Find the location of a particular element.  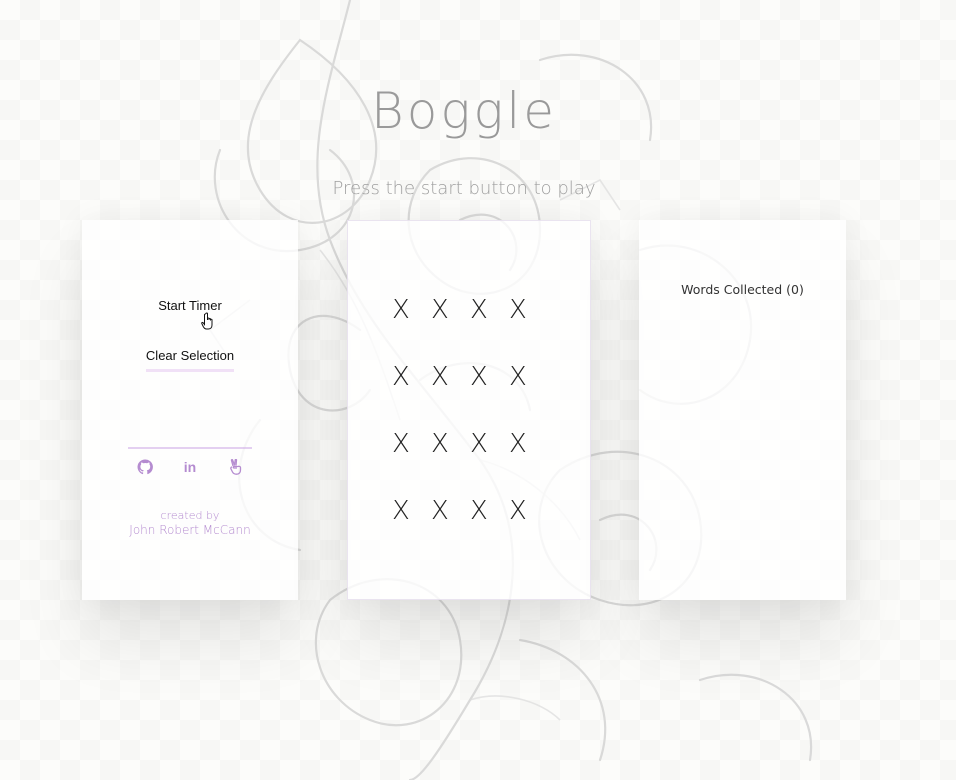

boggle-board-panel: X X X X X X X X X X X X X X X X is located at coordinates (469, 410).